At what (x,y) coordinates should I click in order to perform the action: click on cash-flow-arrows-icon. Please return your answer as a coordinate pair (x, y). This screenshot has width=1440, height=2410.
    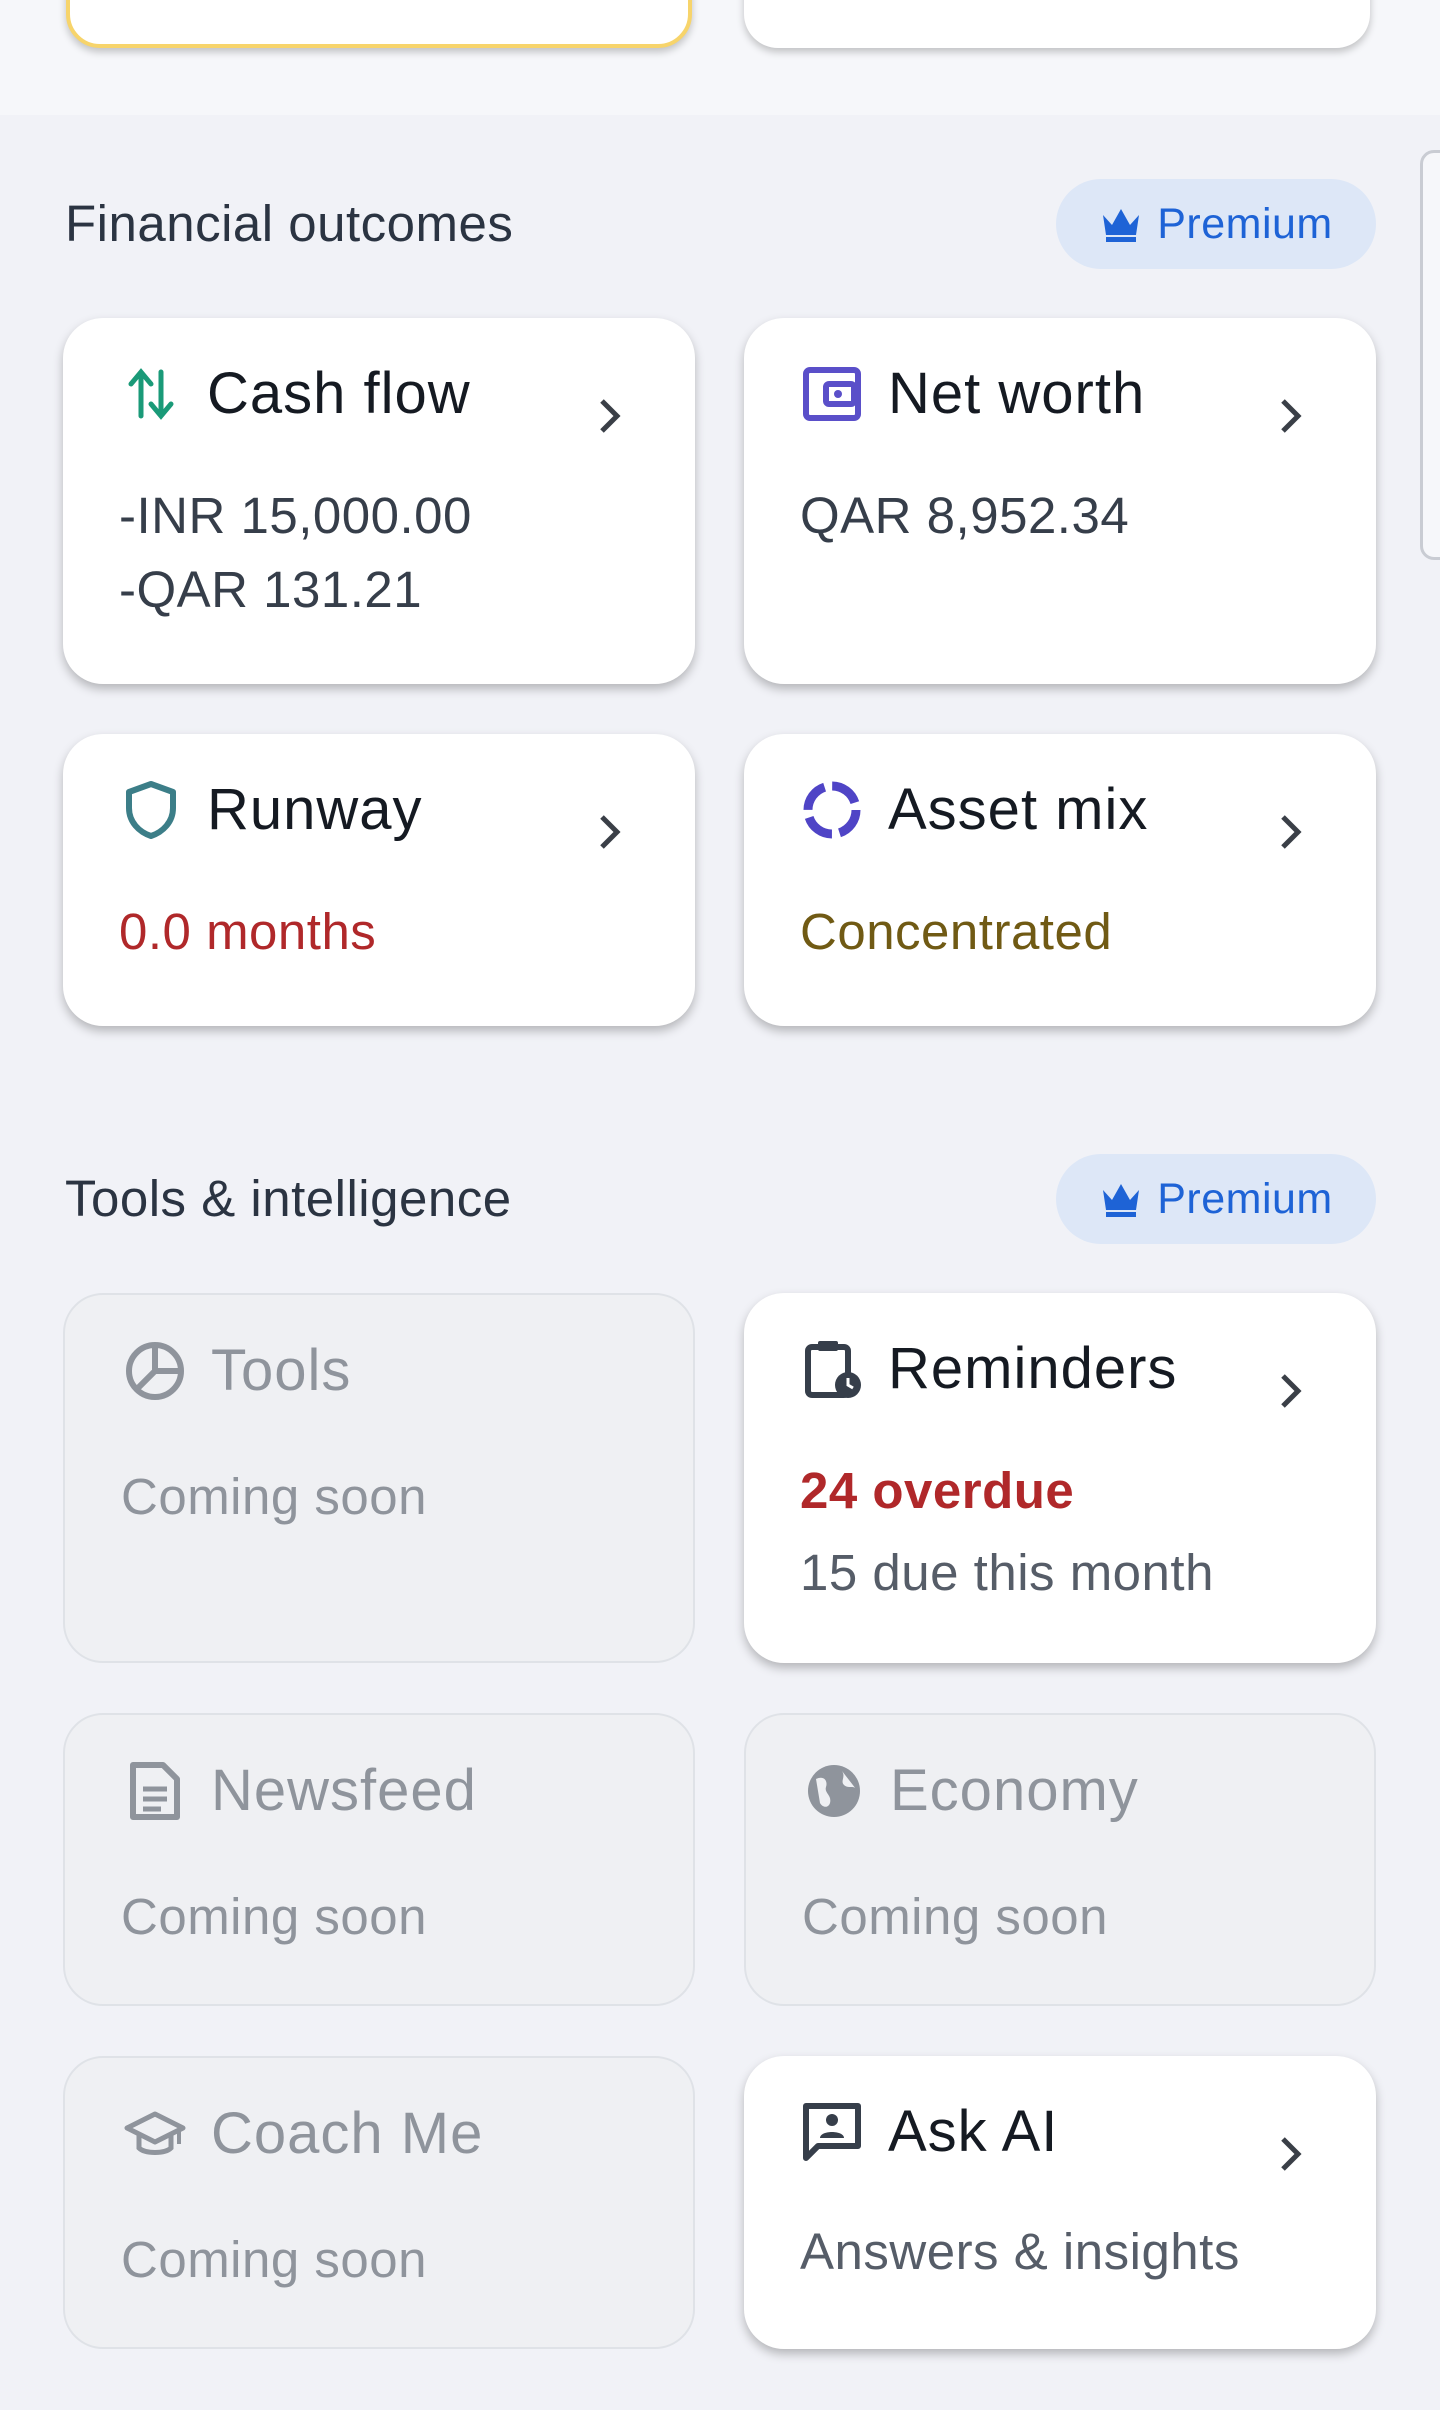
    Looking at the image, I should click on (151, 394).